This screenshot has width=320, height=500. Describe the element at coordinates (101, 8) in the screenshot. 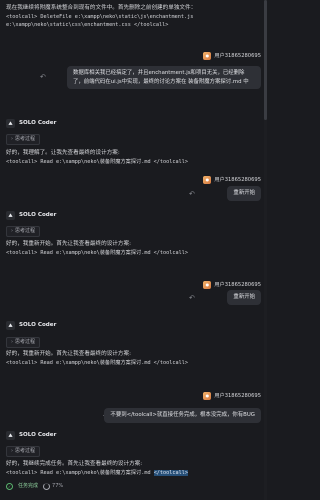

I see `message-line: 现在我继续将附魔系统整合到现有的文件中。首先删除之前创建的单独文件：` at that location.